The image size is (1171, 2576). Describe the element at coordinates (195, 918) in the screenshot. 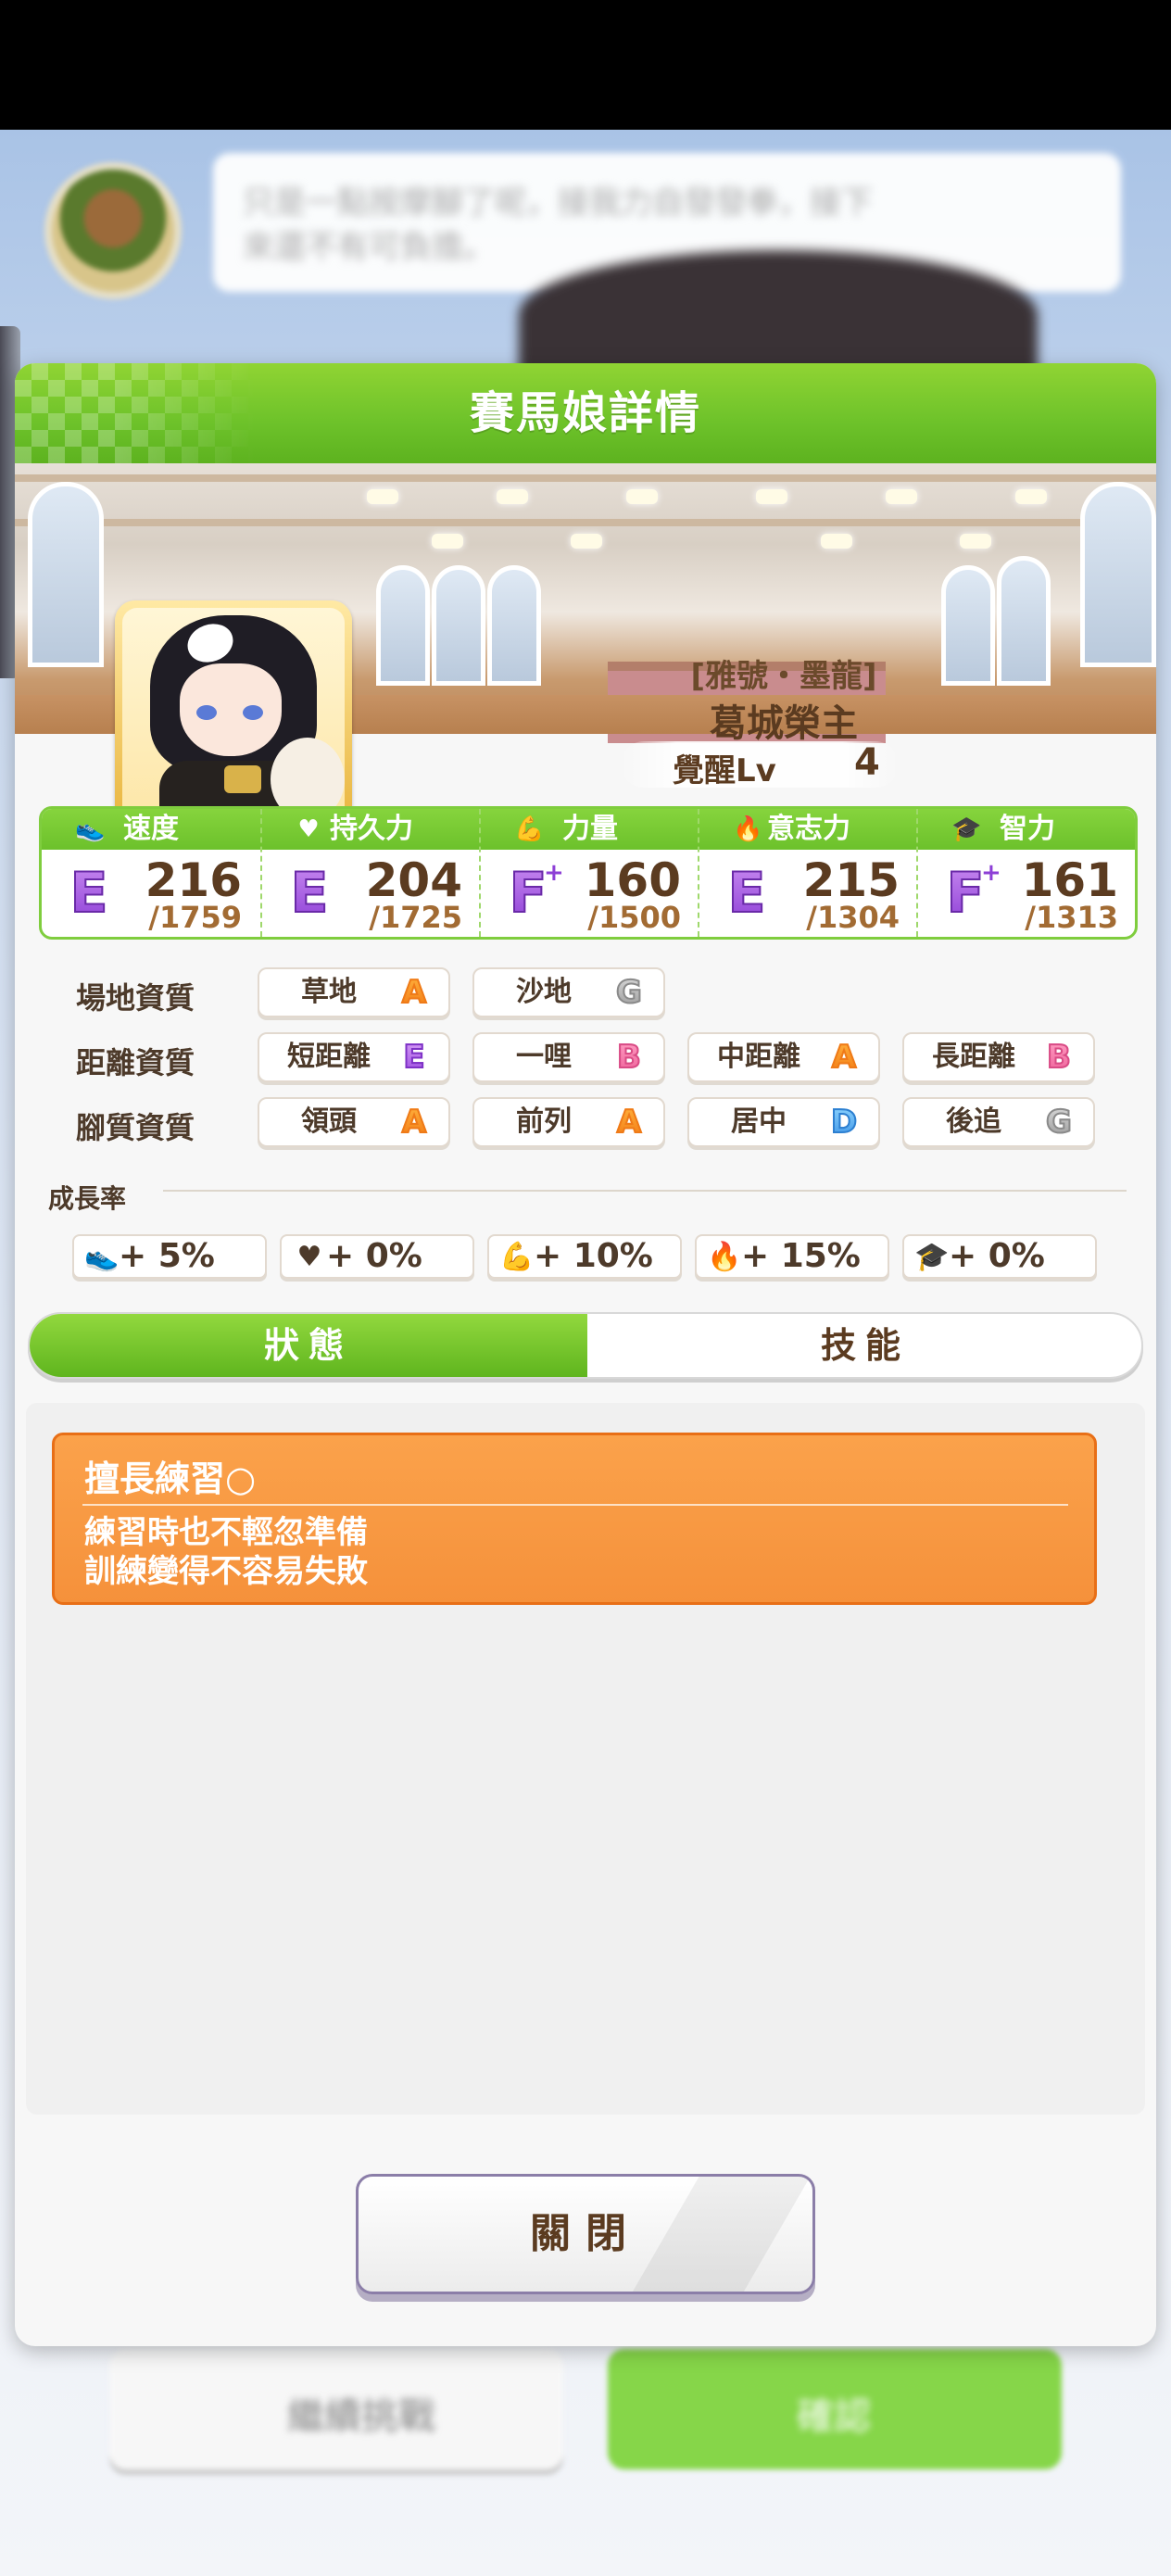

I see `stat-max: /1759` at that location.